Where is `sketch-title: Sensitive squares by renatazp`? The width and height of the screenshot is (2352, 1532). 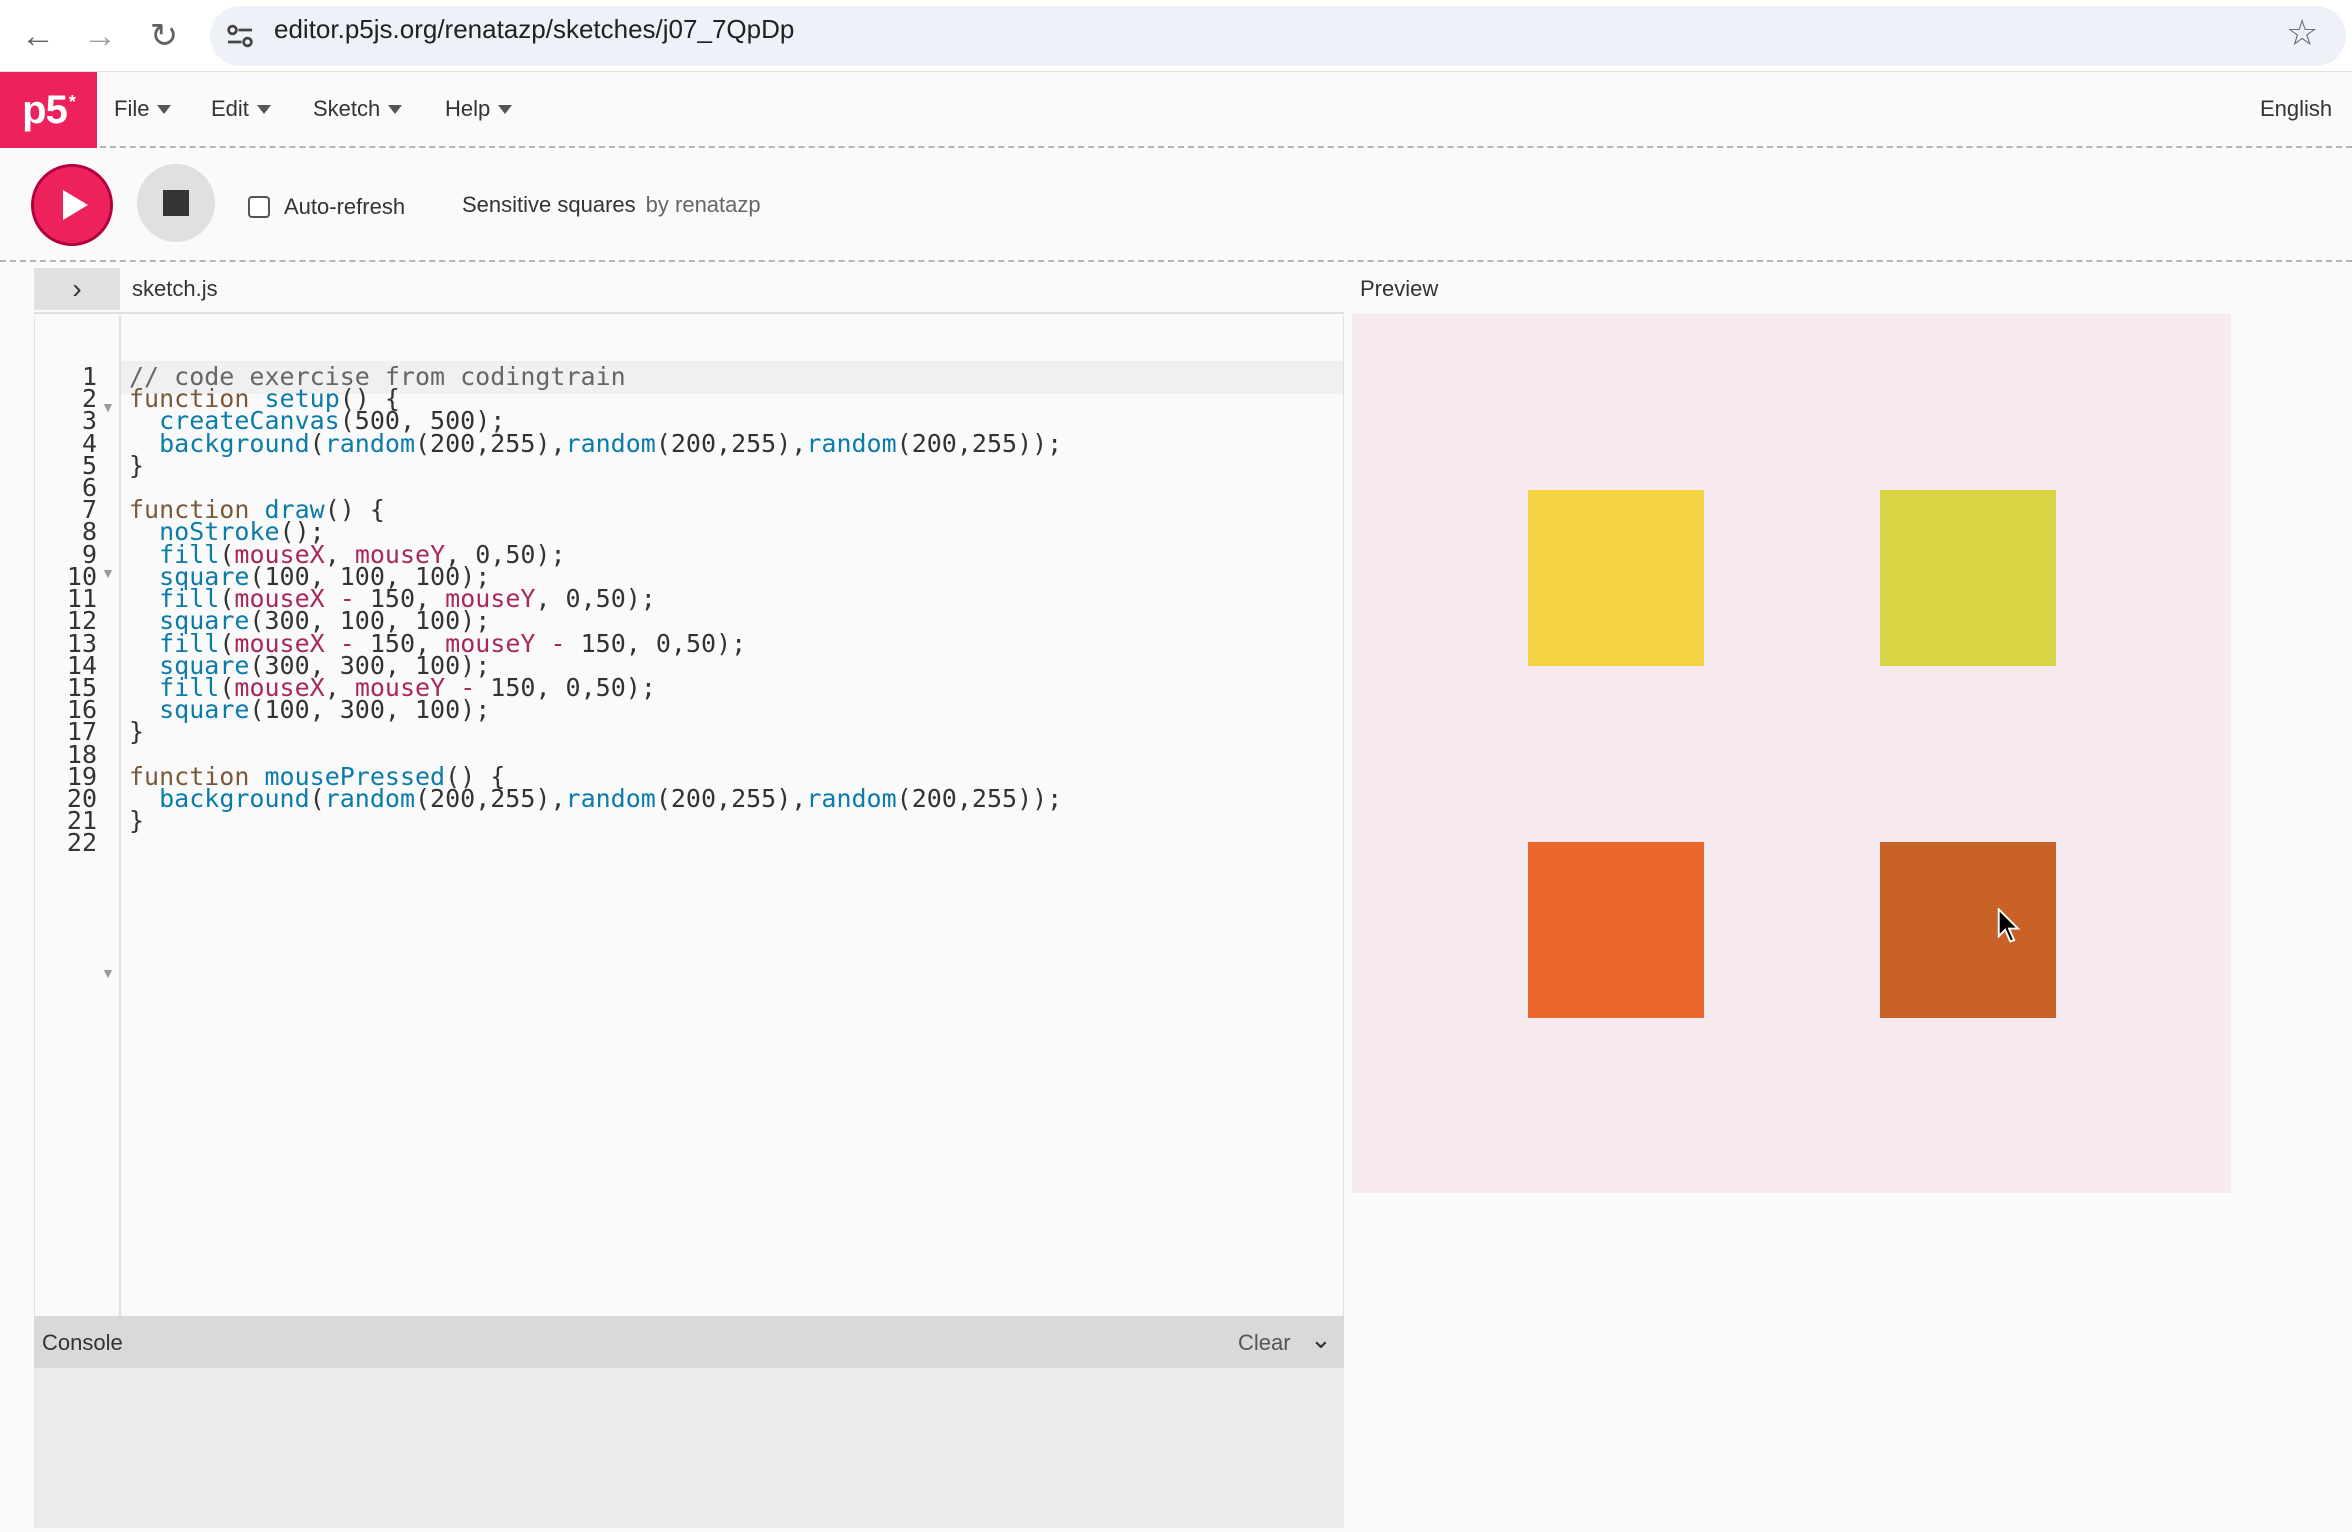 sketch-title: Sensitive squares by renatazp is located at coordinates (611, 205).